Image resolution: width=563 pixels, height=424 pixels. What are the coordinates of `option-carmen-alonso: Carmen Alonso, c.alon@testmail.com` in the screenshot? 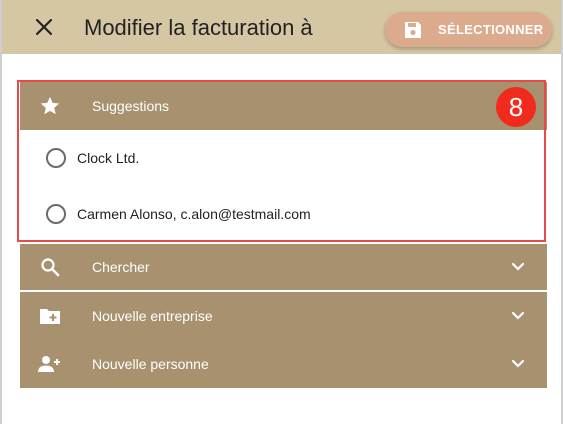 It's located at (178, 214).